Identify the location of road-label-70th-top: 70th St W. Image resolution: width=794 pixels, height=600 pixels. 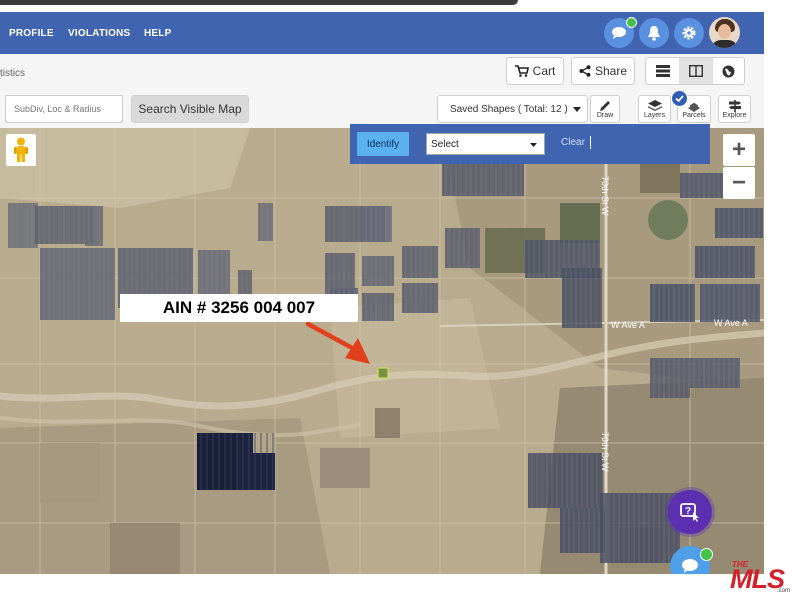
(605, 196).